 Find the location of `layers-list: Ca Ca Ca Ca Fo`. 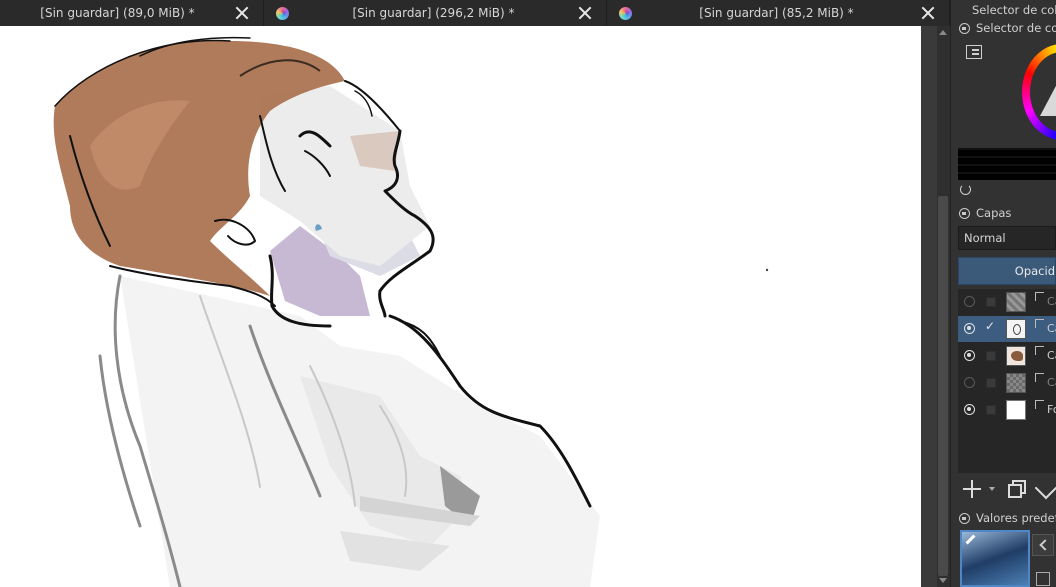

layers-list: Ca Ca Ca Ca Fo is located at coordinates (1007, 381).